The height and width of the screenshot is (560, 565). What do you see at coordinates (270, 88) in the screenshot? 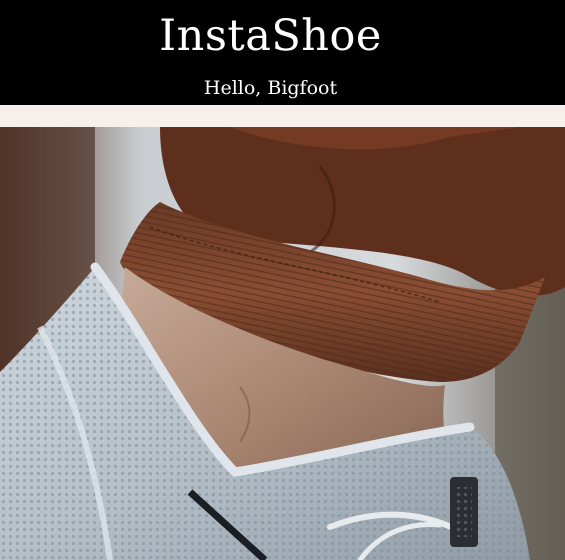
I see `greeting-text: Hello, Bigfoot` at bounding box center [270, 88].